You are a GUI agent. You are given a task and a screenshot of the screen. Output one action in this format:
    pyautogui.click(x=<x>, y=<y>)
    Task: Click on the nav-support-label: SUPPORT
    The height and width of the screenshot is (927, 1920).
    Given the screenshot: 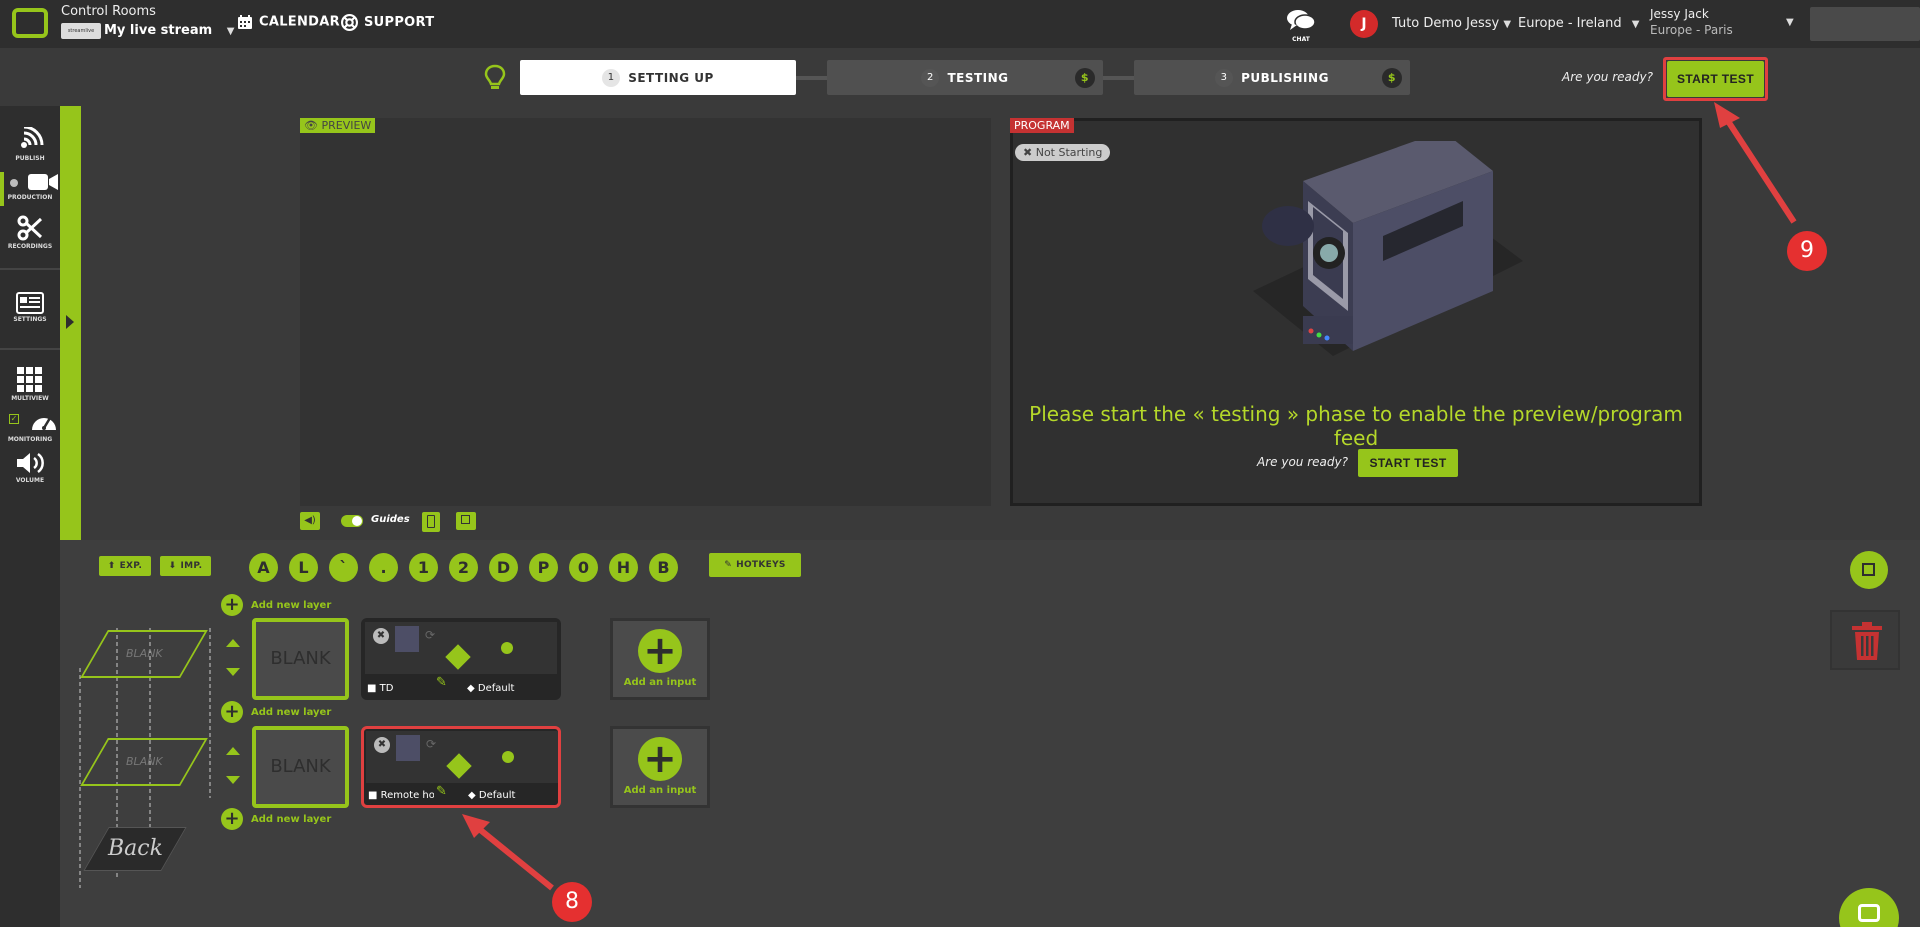 What is the action you would take?
    pyautogui.click(x=399, y=22)
    